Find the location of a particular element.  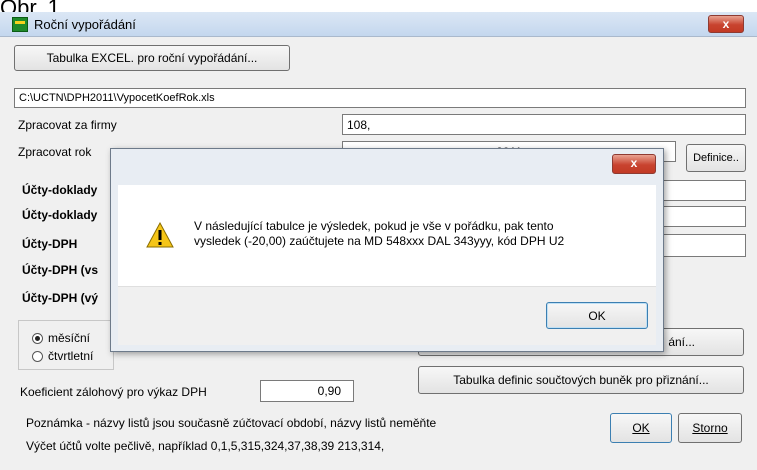

monthly-label: měsíční is located at coordinates (69, 338).